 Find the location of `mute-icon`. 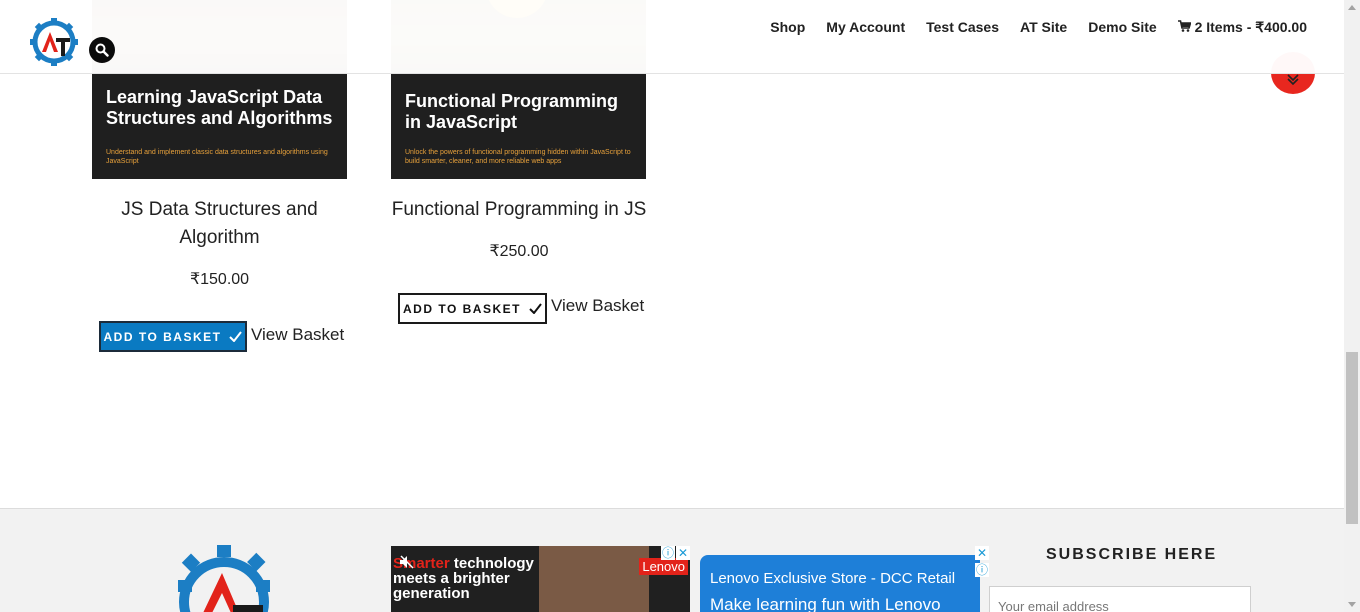

mute-icon is located at coordinates (407, 562).